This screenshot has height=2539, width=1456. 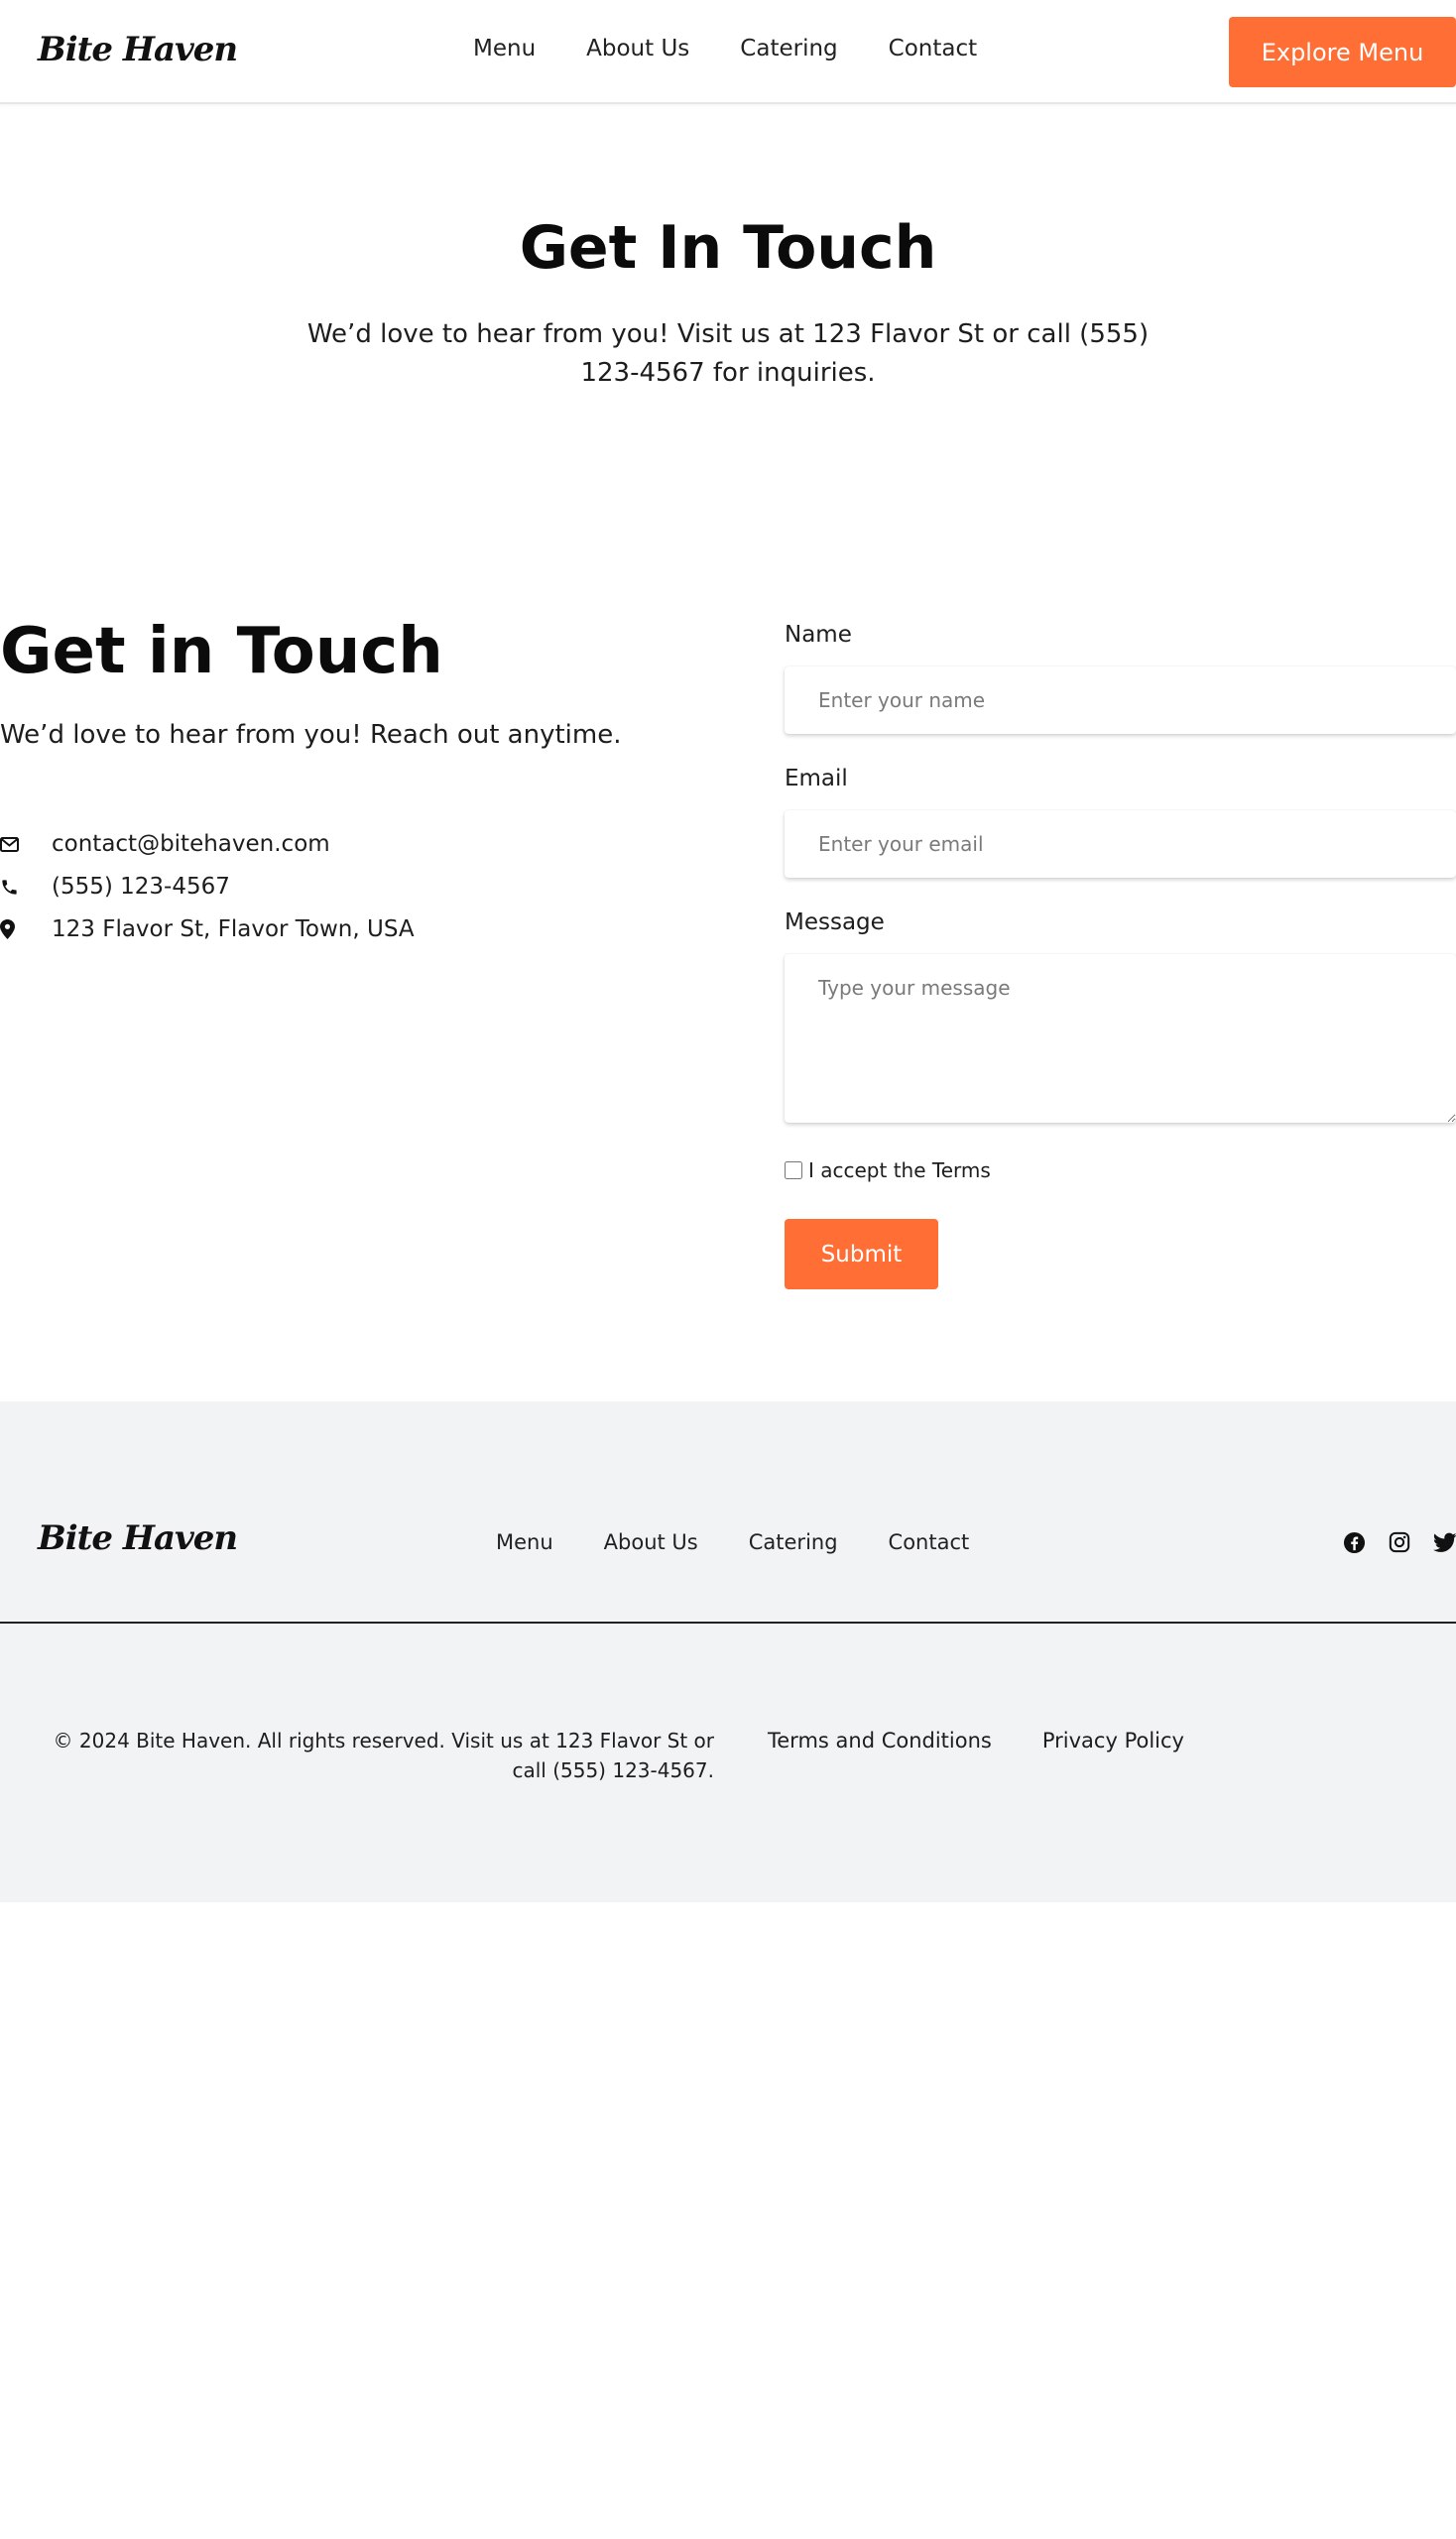 I want to click on nav-item-menu: Menu, so click(x=504, y=48).